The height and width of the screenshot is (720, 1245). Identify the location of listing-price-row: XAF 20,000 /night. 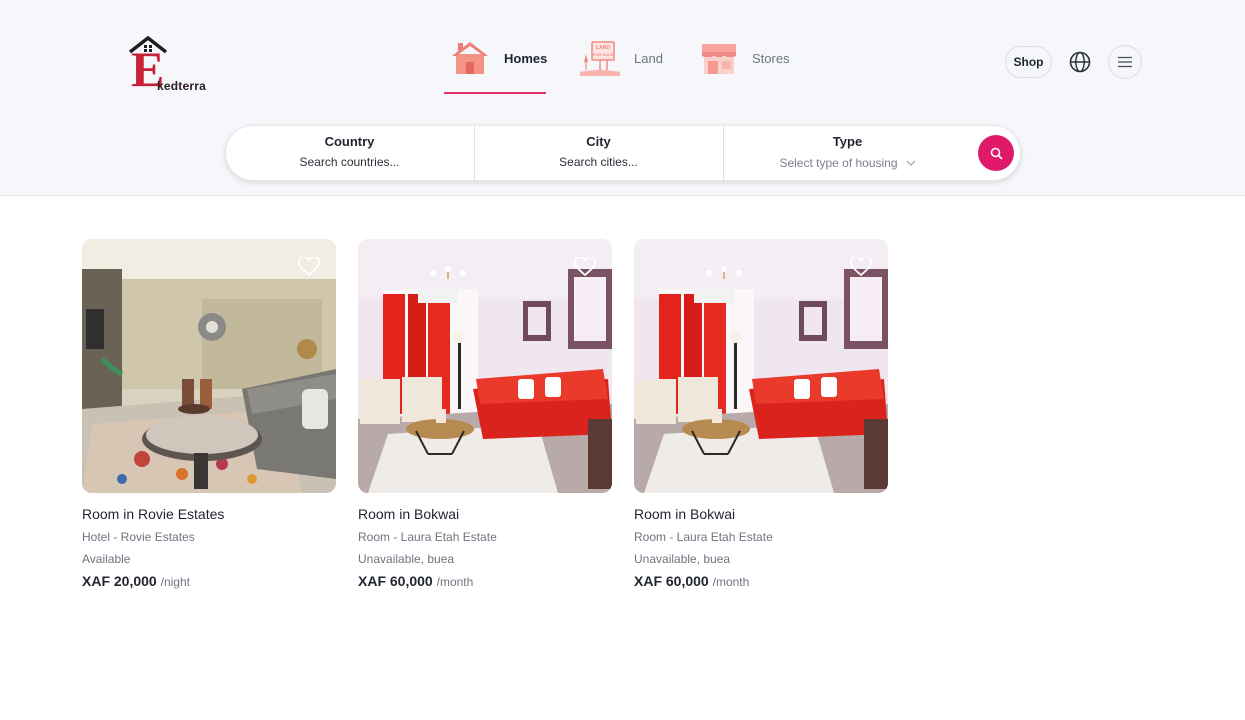
(209, 581).